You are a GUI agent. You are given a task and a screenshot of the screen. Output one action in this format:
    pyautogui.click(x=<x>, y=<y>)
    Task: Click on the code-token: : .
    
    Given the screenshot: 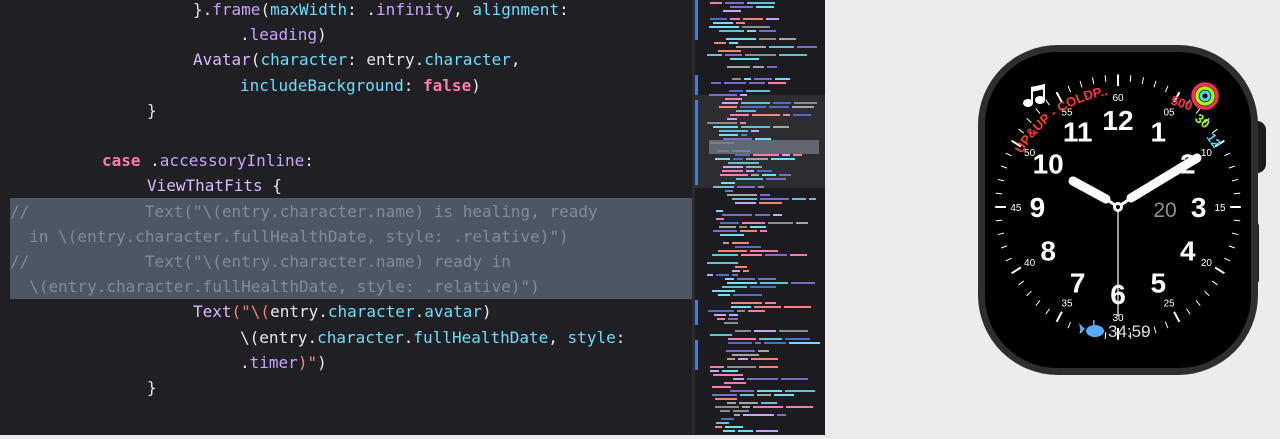 What is the action you would take?
    pyautogui.click(x=362, y=9)
    